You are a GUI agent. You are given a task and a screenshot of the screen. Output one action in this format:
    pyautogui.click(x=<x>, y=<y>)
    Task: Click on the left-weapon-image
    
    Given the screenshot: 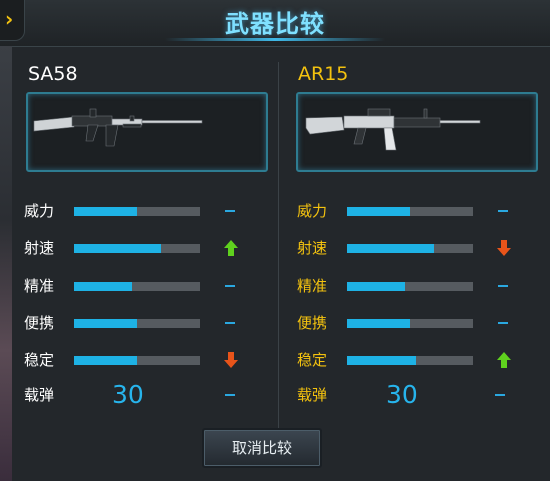 What is the action you would take?
    pyautogui.click(x=147, y=132)
    